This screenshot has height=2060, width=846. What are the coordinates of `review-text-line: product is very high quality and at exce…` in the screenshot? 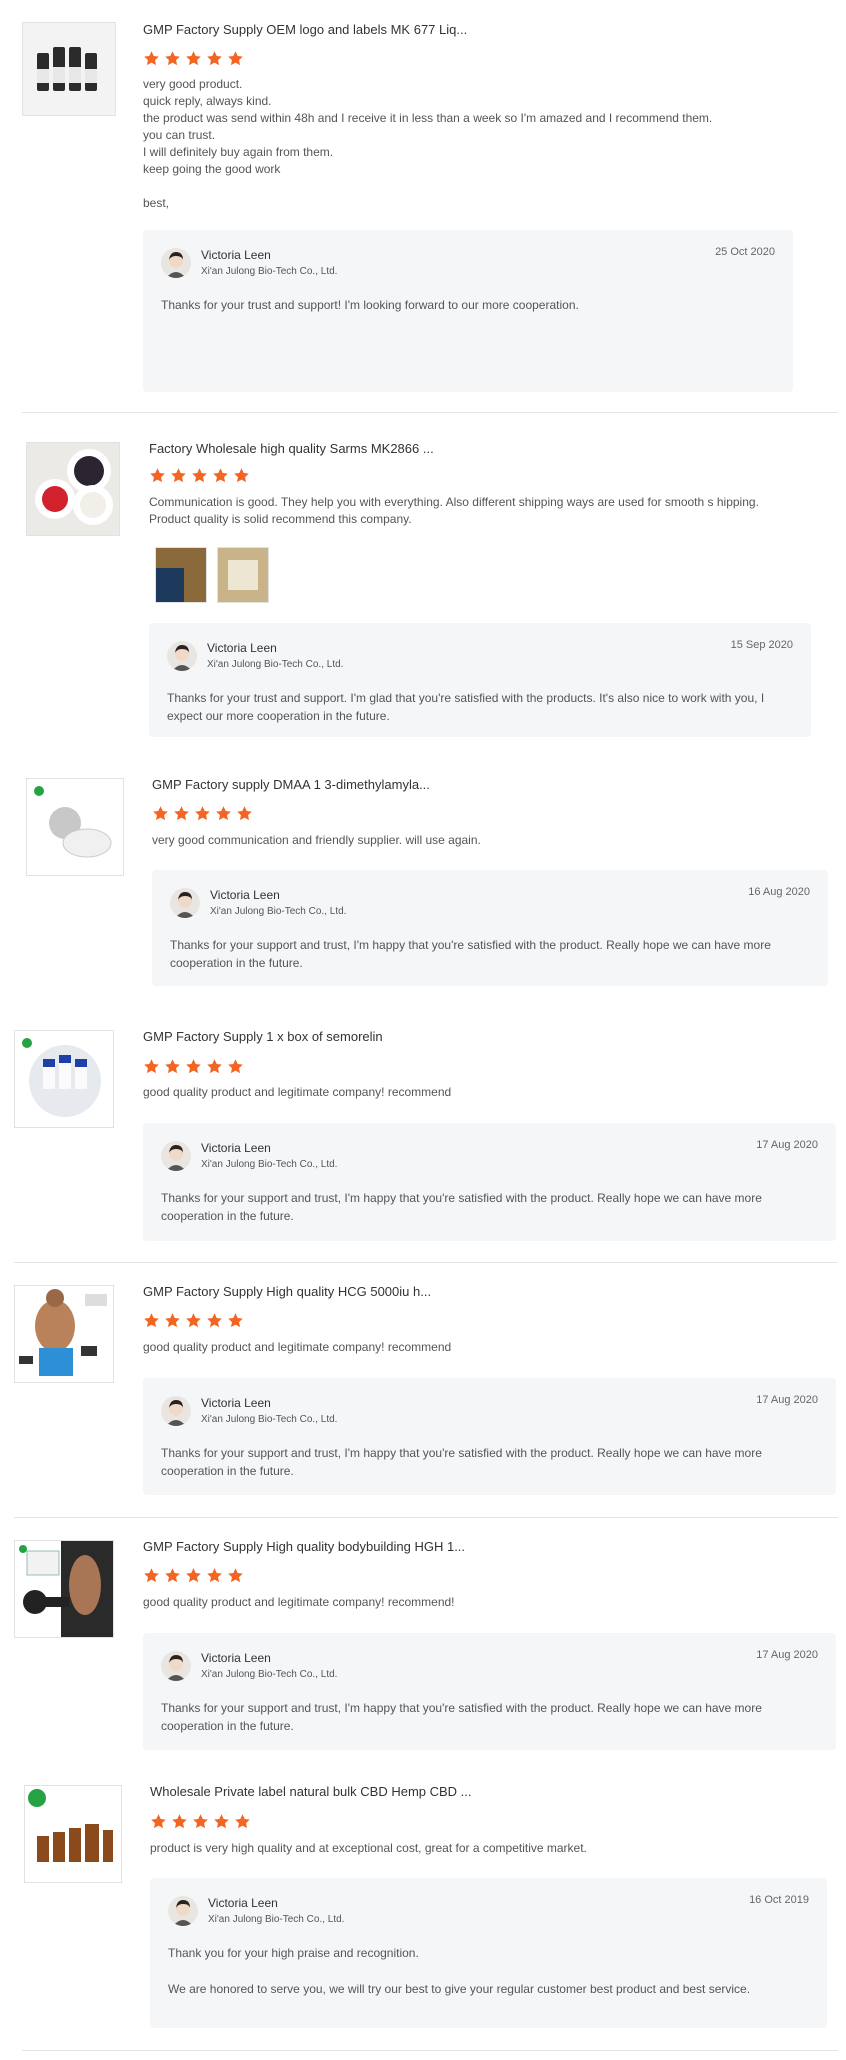 It's located at (368, 1848).